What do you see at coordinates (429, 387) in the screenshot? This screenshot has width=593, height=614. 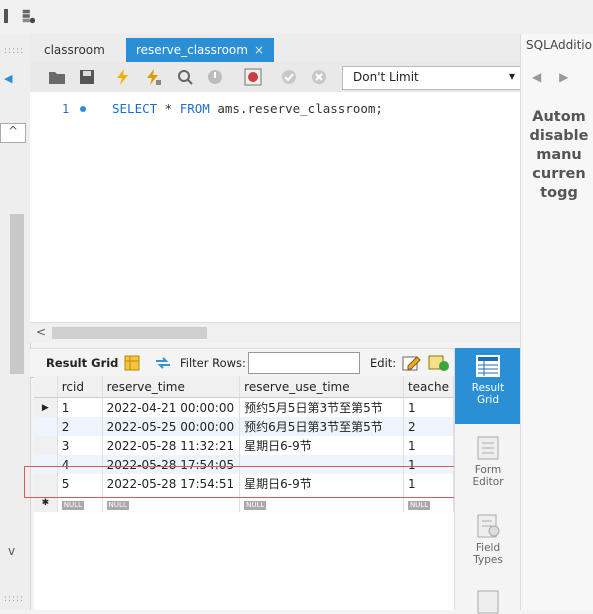 I see `column-header-teacher: teache` at bounding box center [429, 387].